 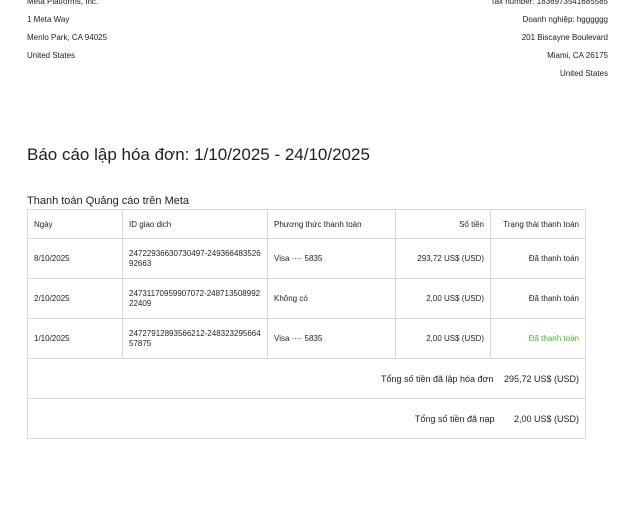 What do you see at coordinates (195, 298) in the screenshot?
I see `cell-txid: 24731170959907072-24871350899222409` at bounding box center [195, 298].